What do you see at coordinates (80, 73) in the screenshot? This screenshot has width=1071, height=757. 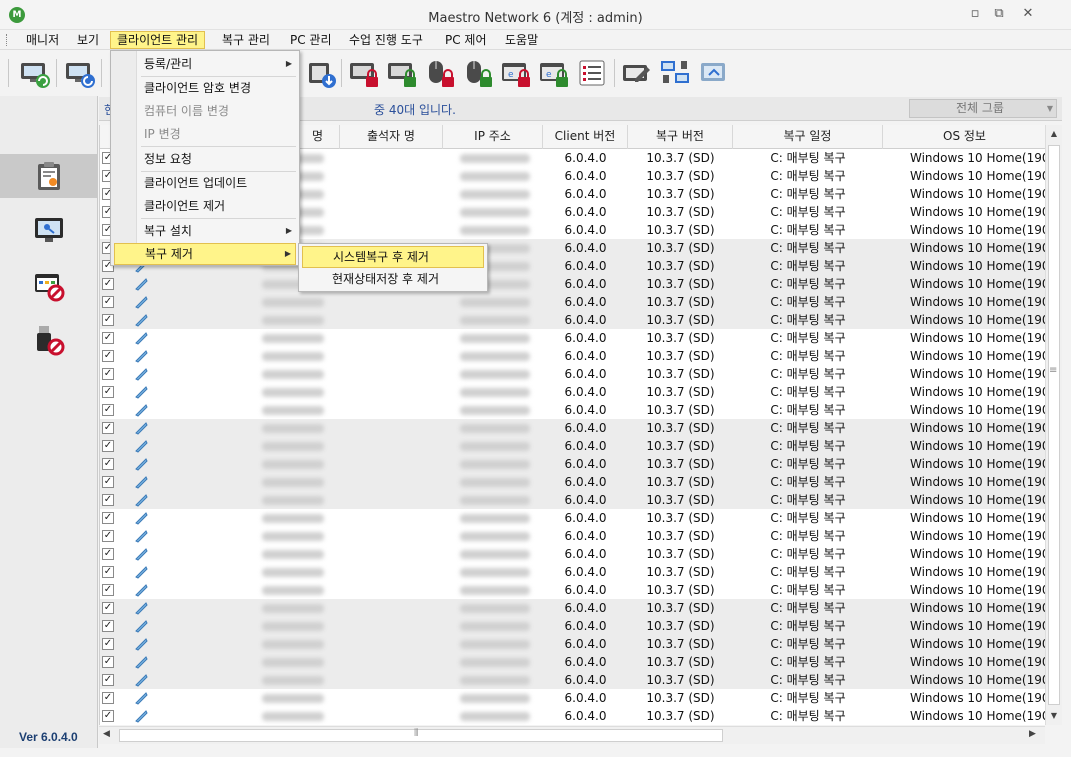 I see `monitor-restore-icon` at bounding box center [80, 73].